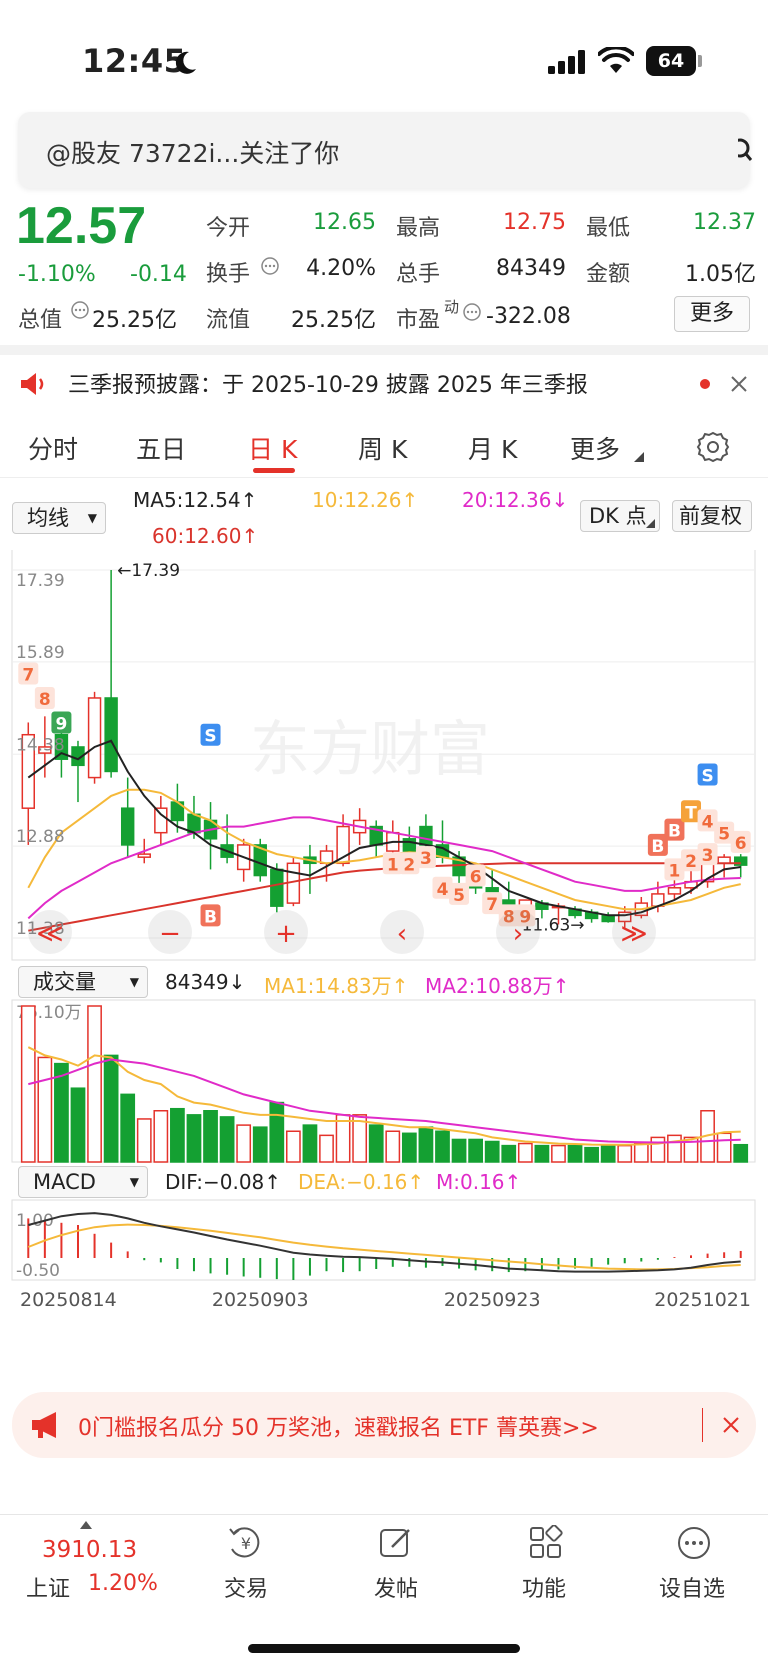 Image resolution: width=768 pixels, height=1670 pixels. What do you see at coordinates (228, 274) in the screenshot?
I see `turnover-label: 换手` at bounding box center [228, 274].